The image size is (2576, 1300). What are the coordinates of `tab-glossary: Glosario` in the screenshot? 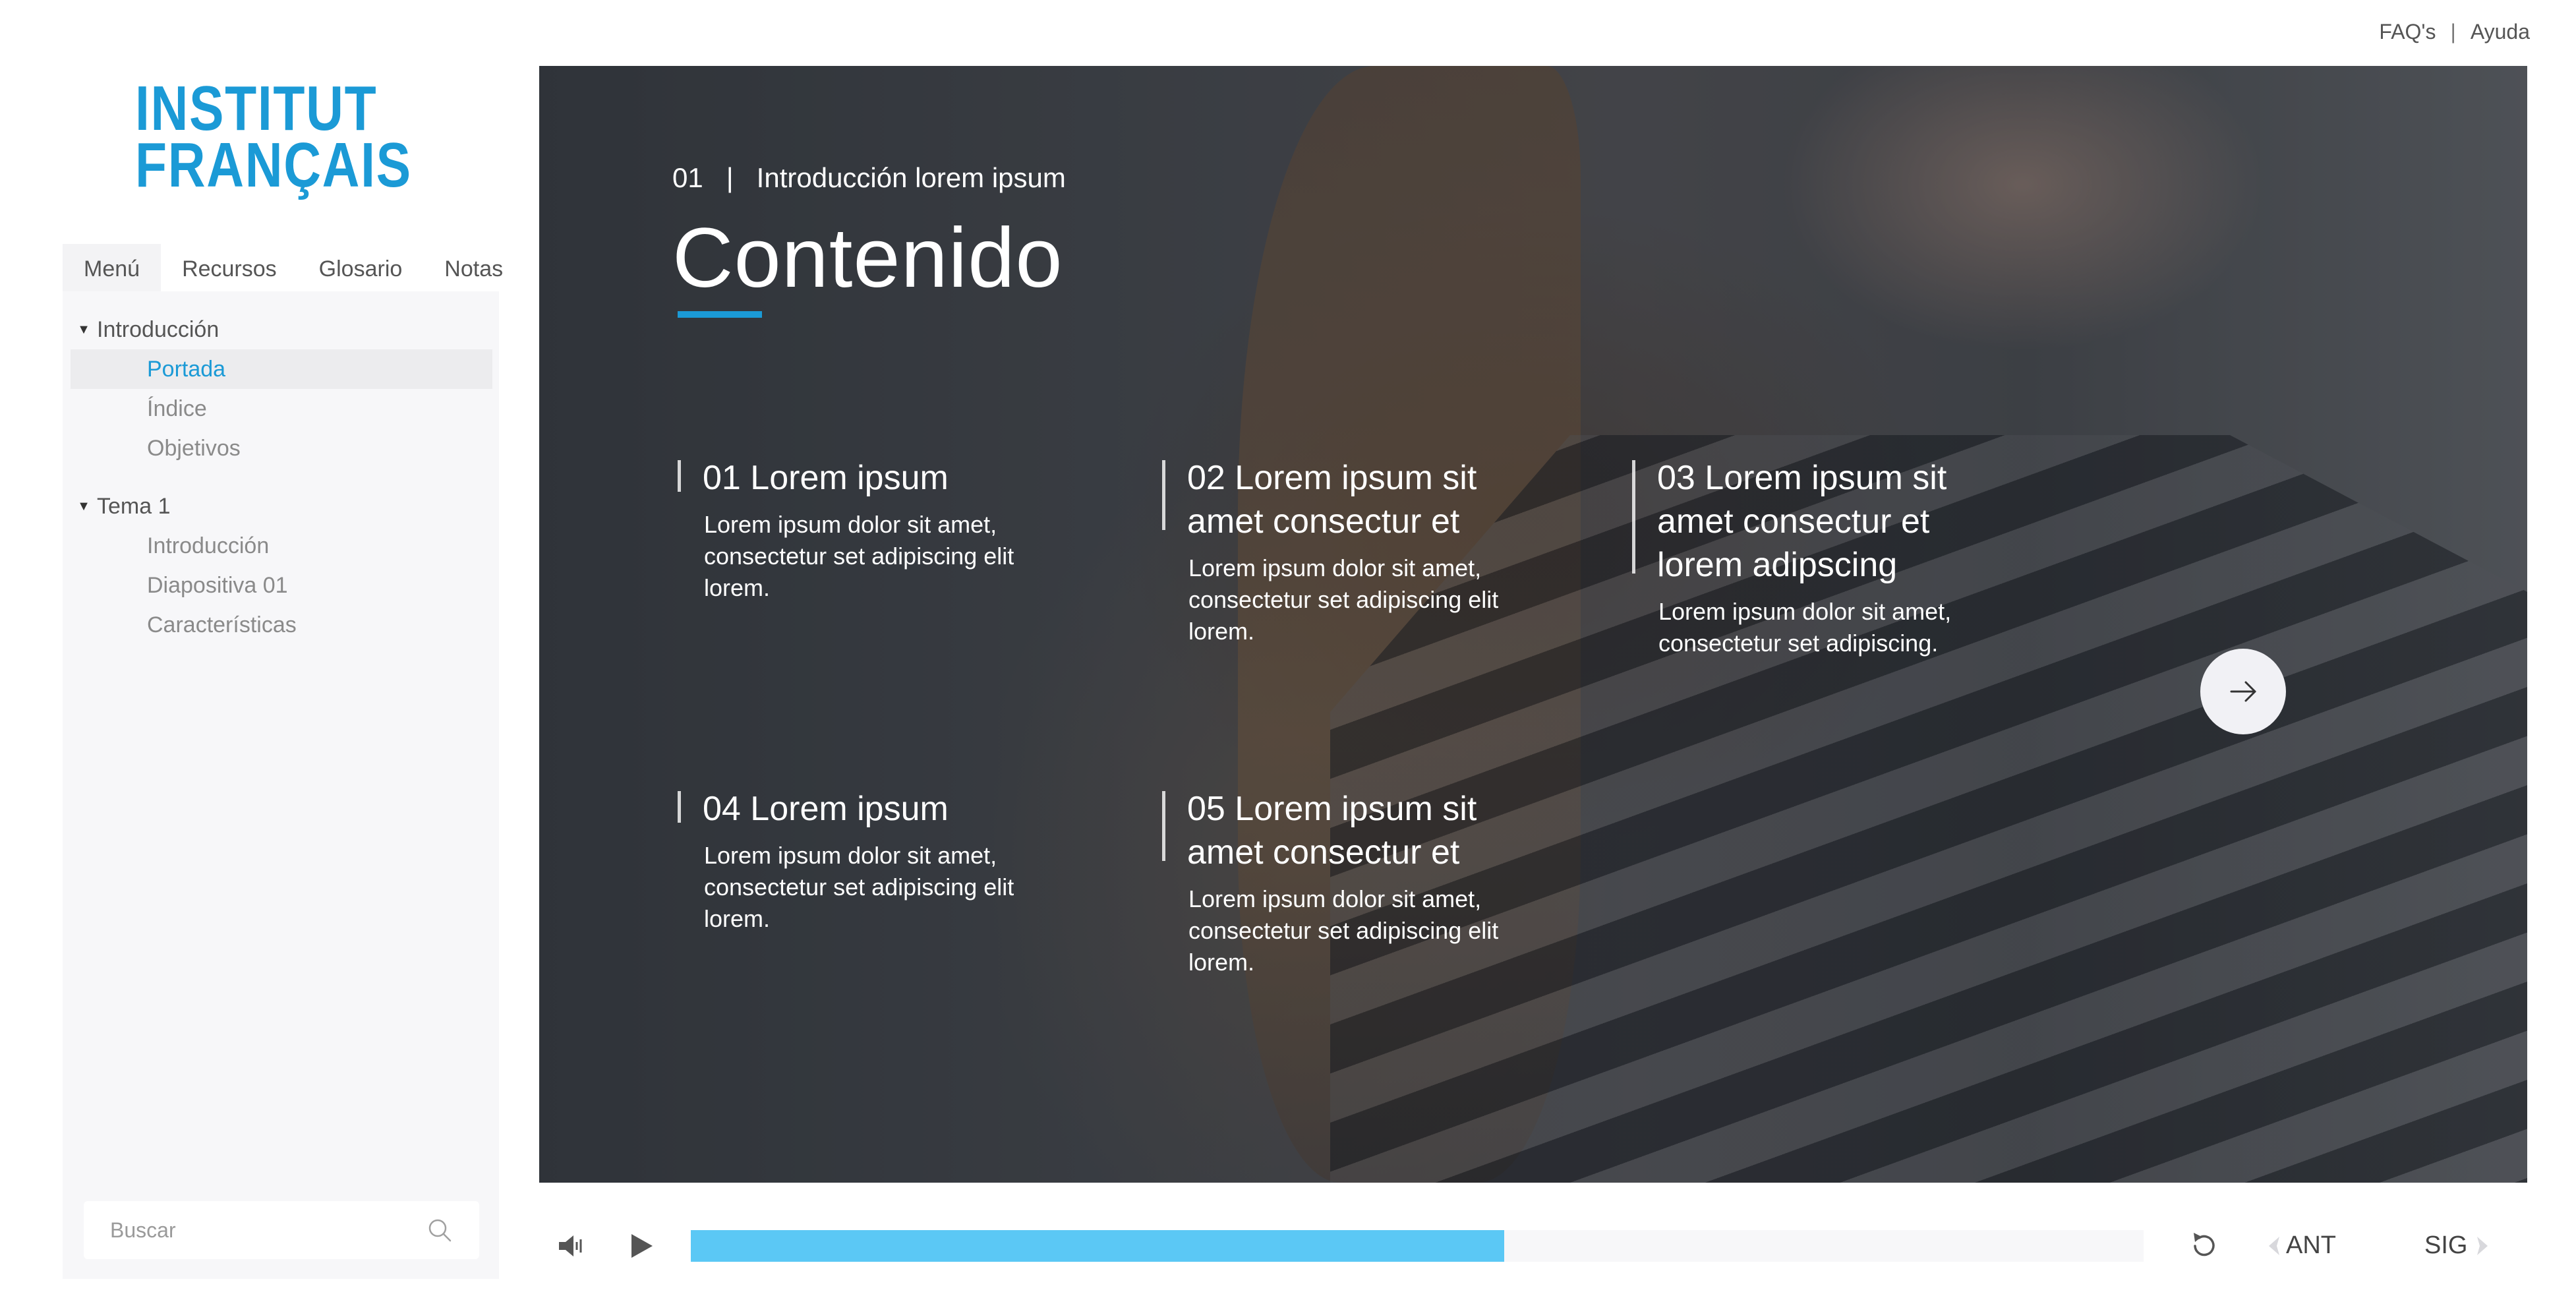 It's located at (361, 267).